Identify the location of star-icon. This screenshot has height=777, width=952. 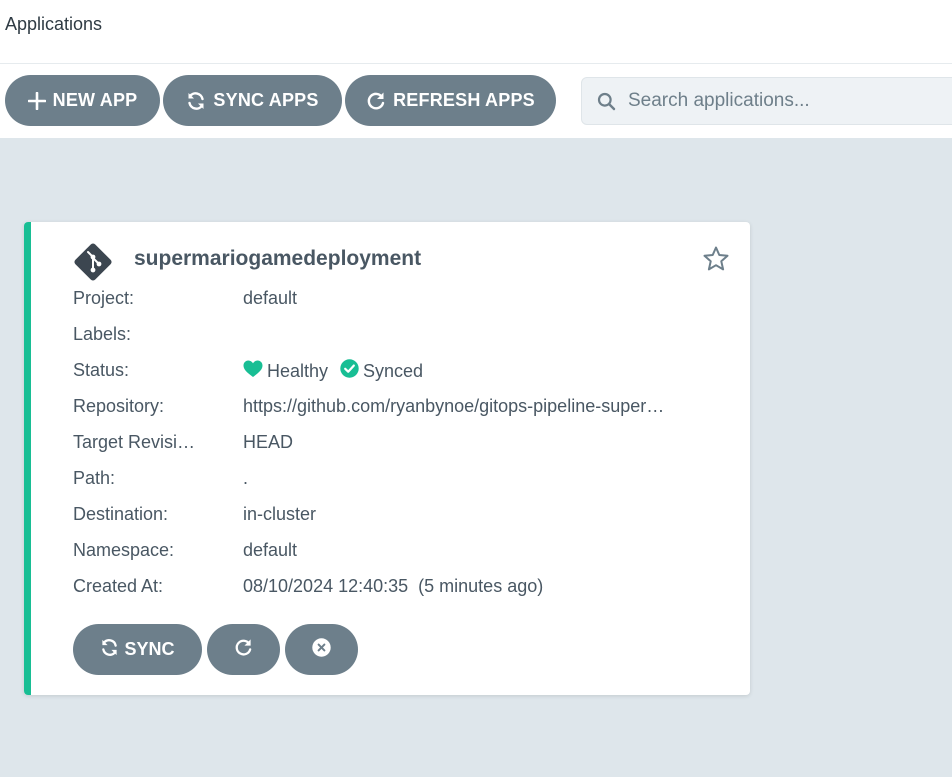
(716, 261).